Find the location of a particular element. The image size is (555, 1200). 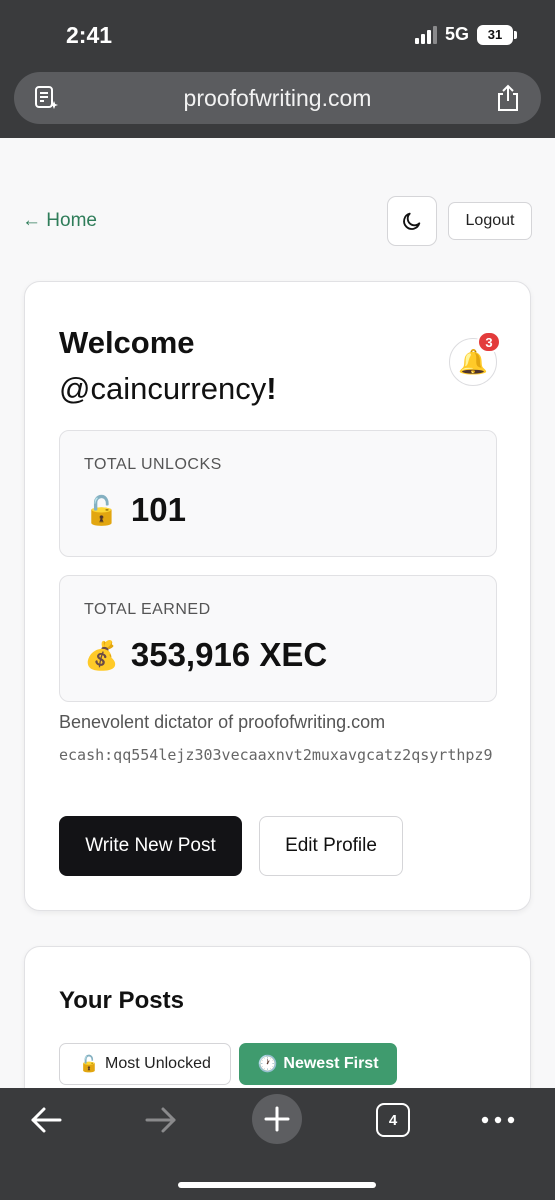

notification-badge: 3 is located at coordinates (489, 342).